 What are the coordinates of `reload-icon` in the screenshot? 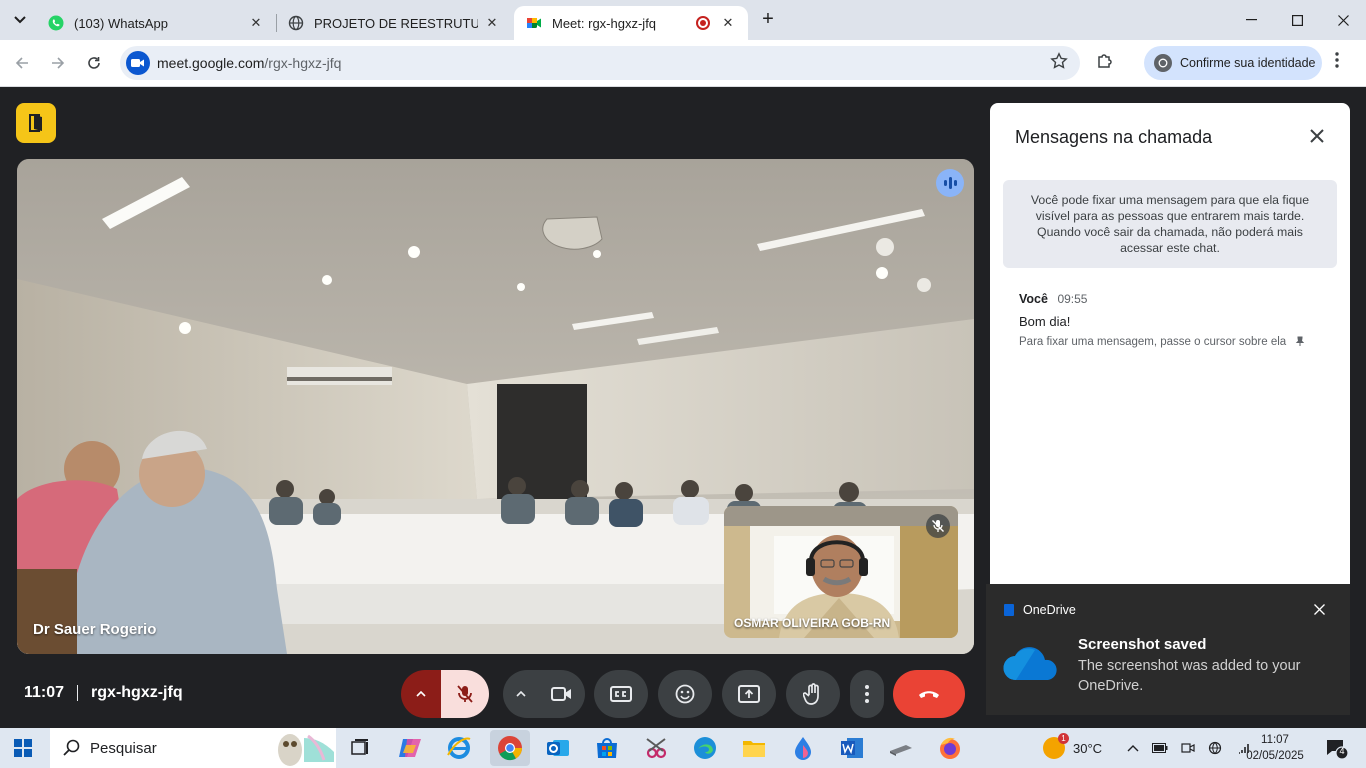 It's located at (94, 63).